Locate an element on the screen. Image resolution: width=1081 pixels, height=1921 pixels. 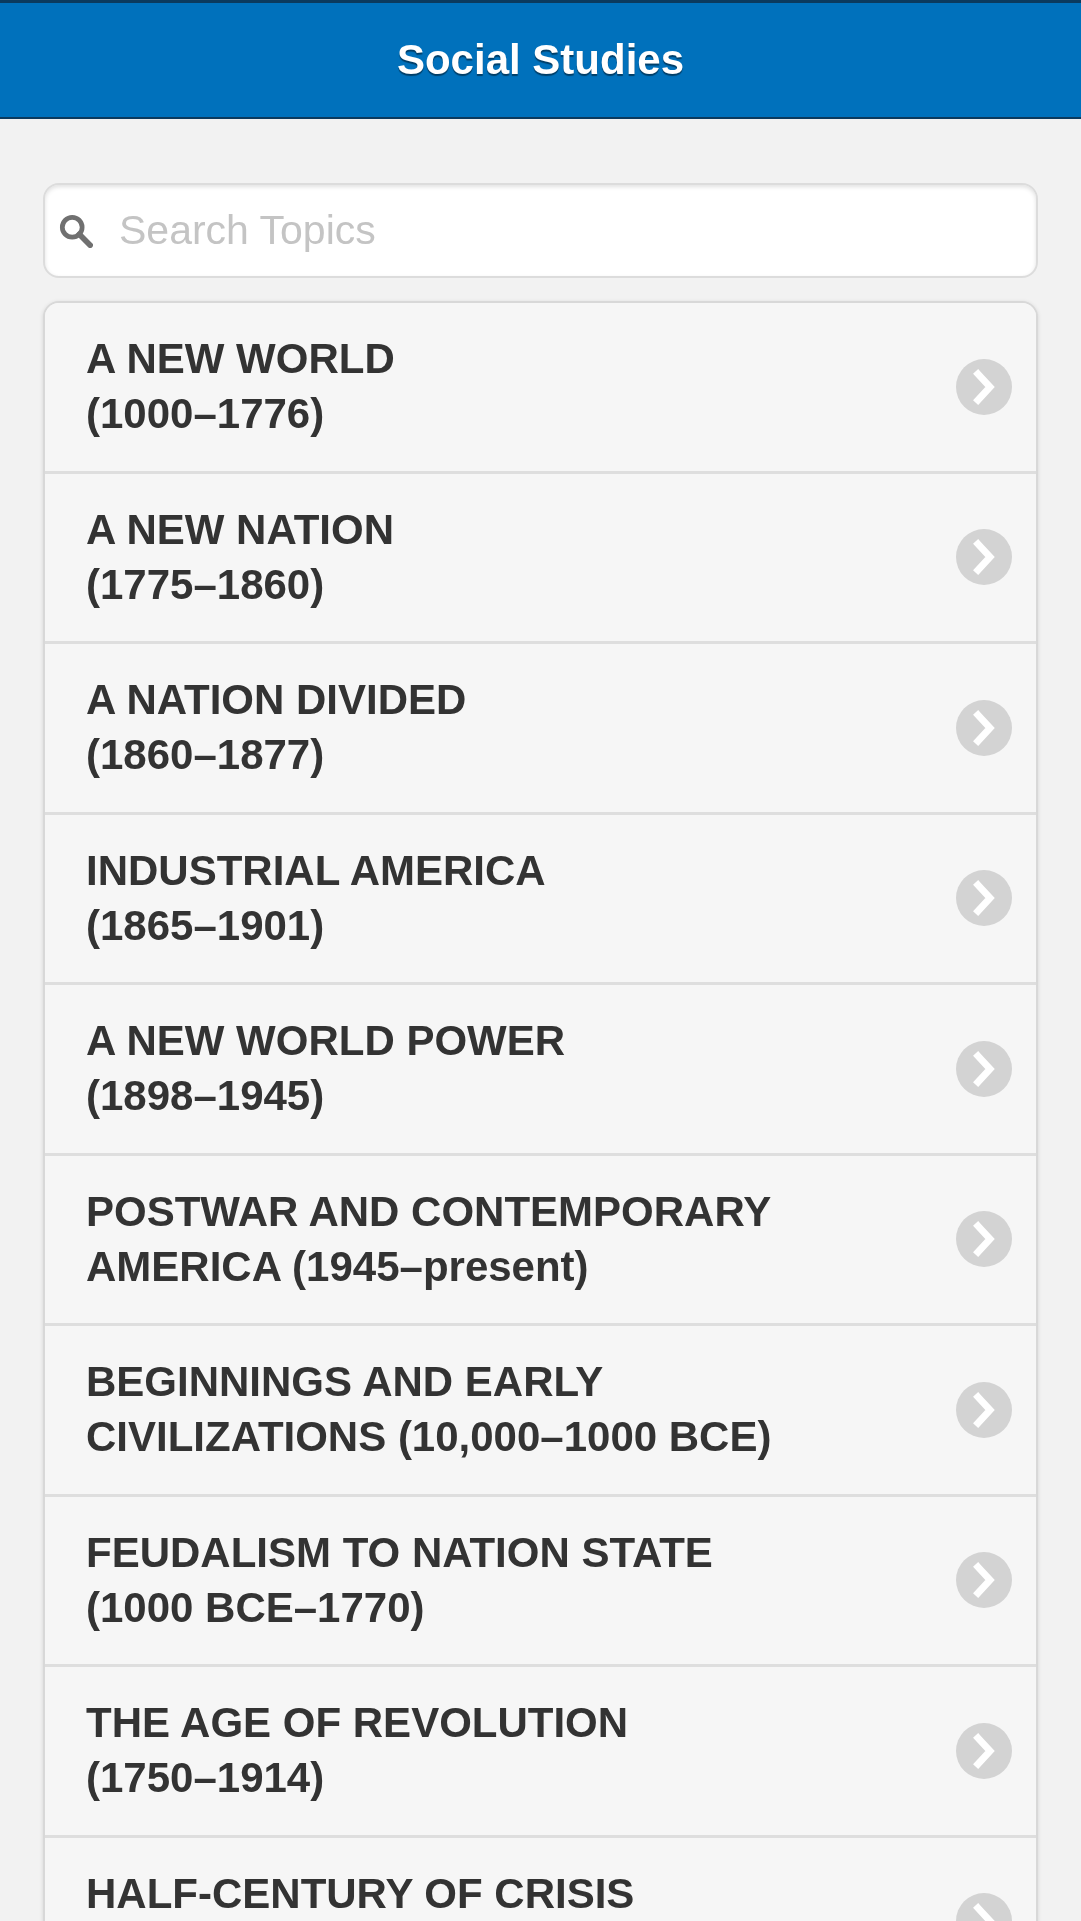
topic-item: HALF-CENTURY OF CRISIS is located at coordinates (540, 1879).